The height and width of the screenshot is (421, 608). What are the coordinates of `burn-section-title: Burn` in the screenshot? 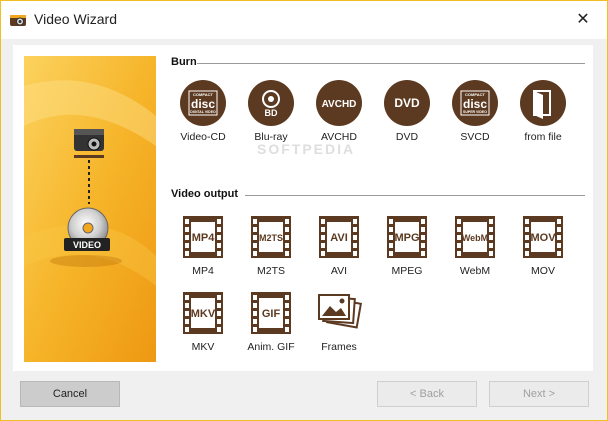 It's located at (184, 62).